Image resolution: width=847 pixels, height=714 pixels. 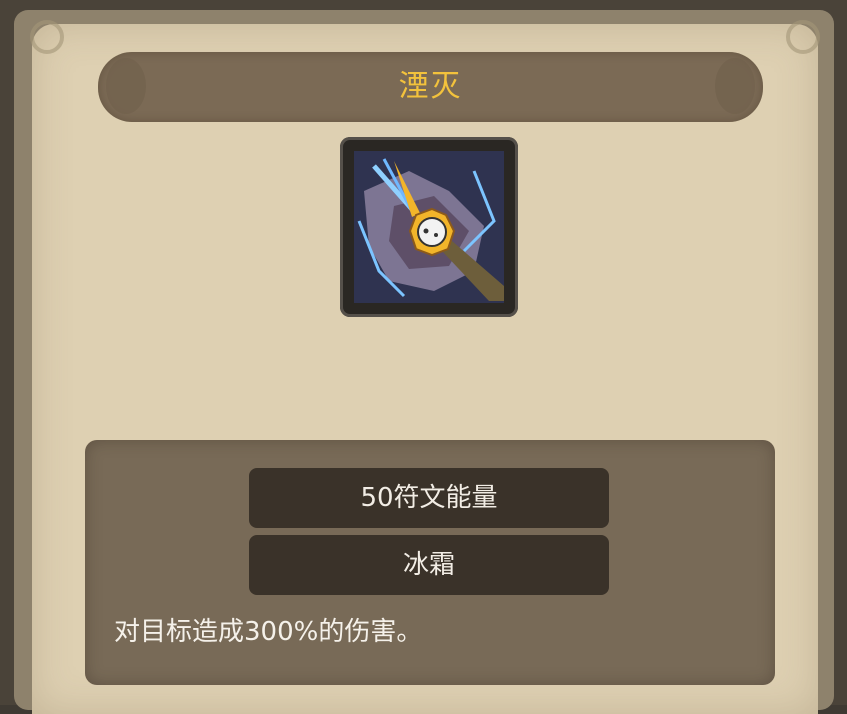 I want to click on skill-icon-frame, so click(x=429, y=227).